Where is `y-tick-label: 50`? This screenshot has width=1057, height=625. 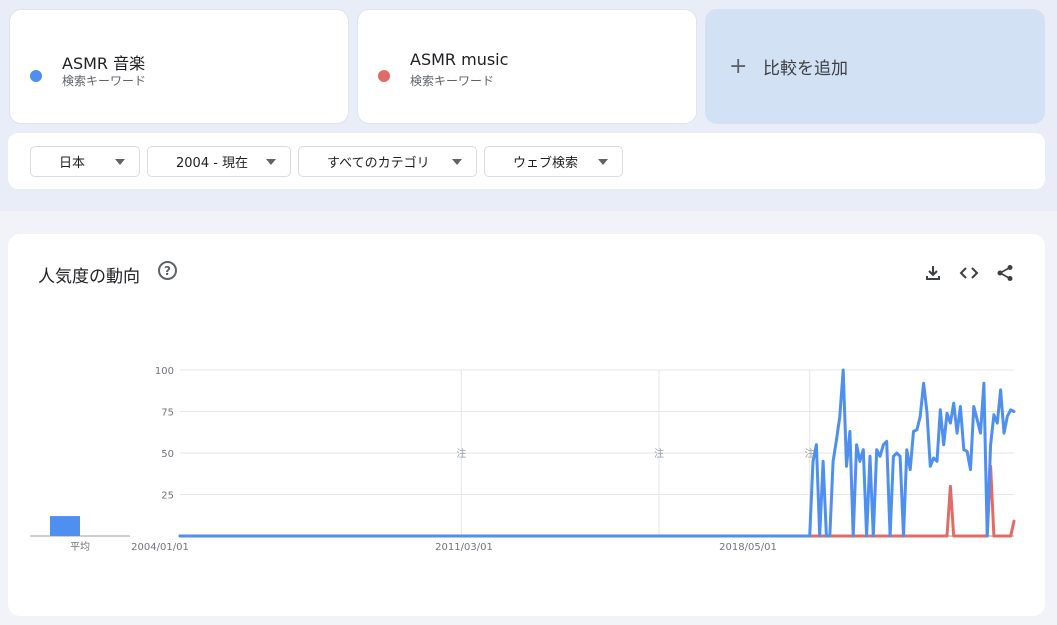 y-tick-label: 50 is located at coordinates (167, 454).